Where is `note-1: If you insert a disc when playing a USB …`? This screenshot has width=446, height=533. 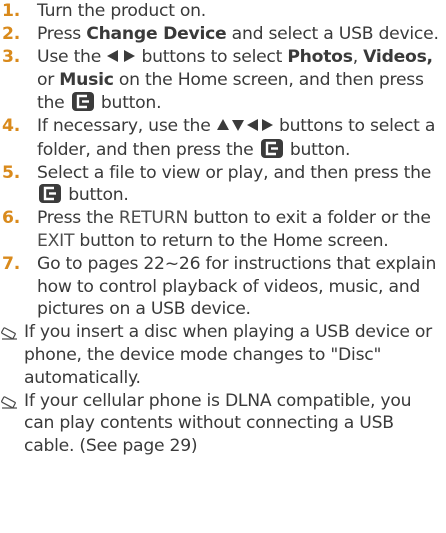 note-1: If you insert a disc when playing a USB … is located at coordinates (223, 355).